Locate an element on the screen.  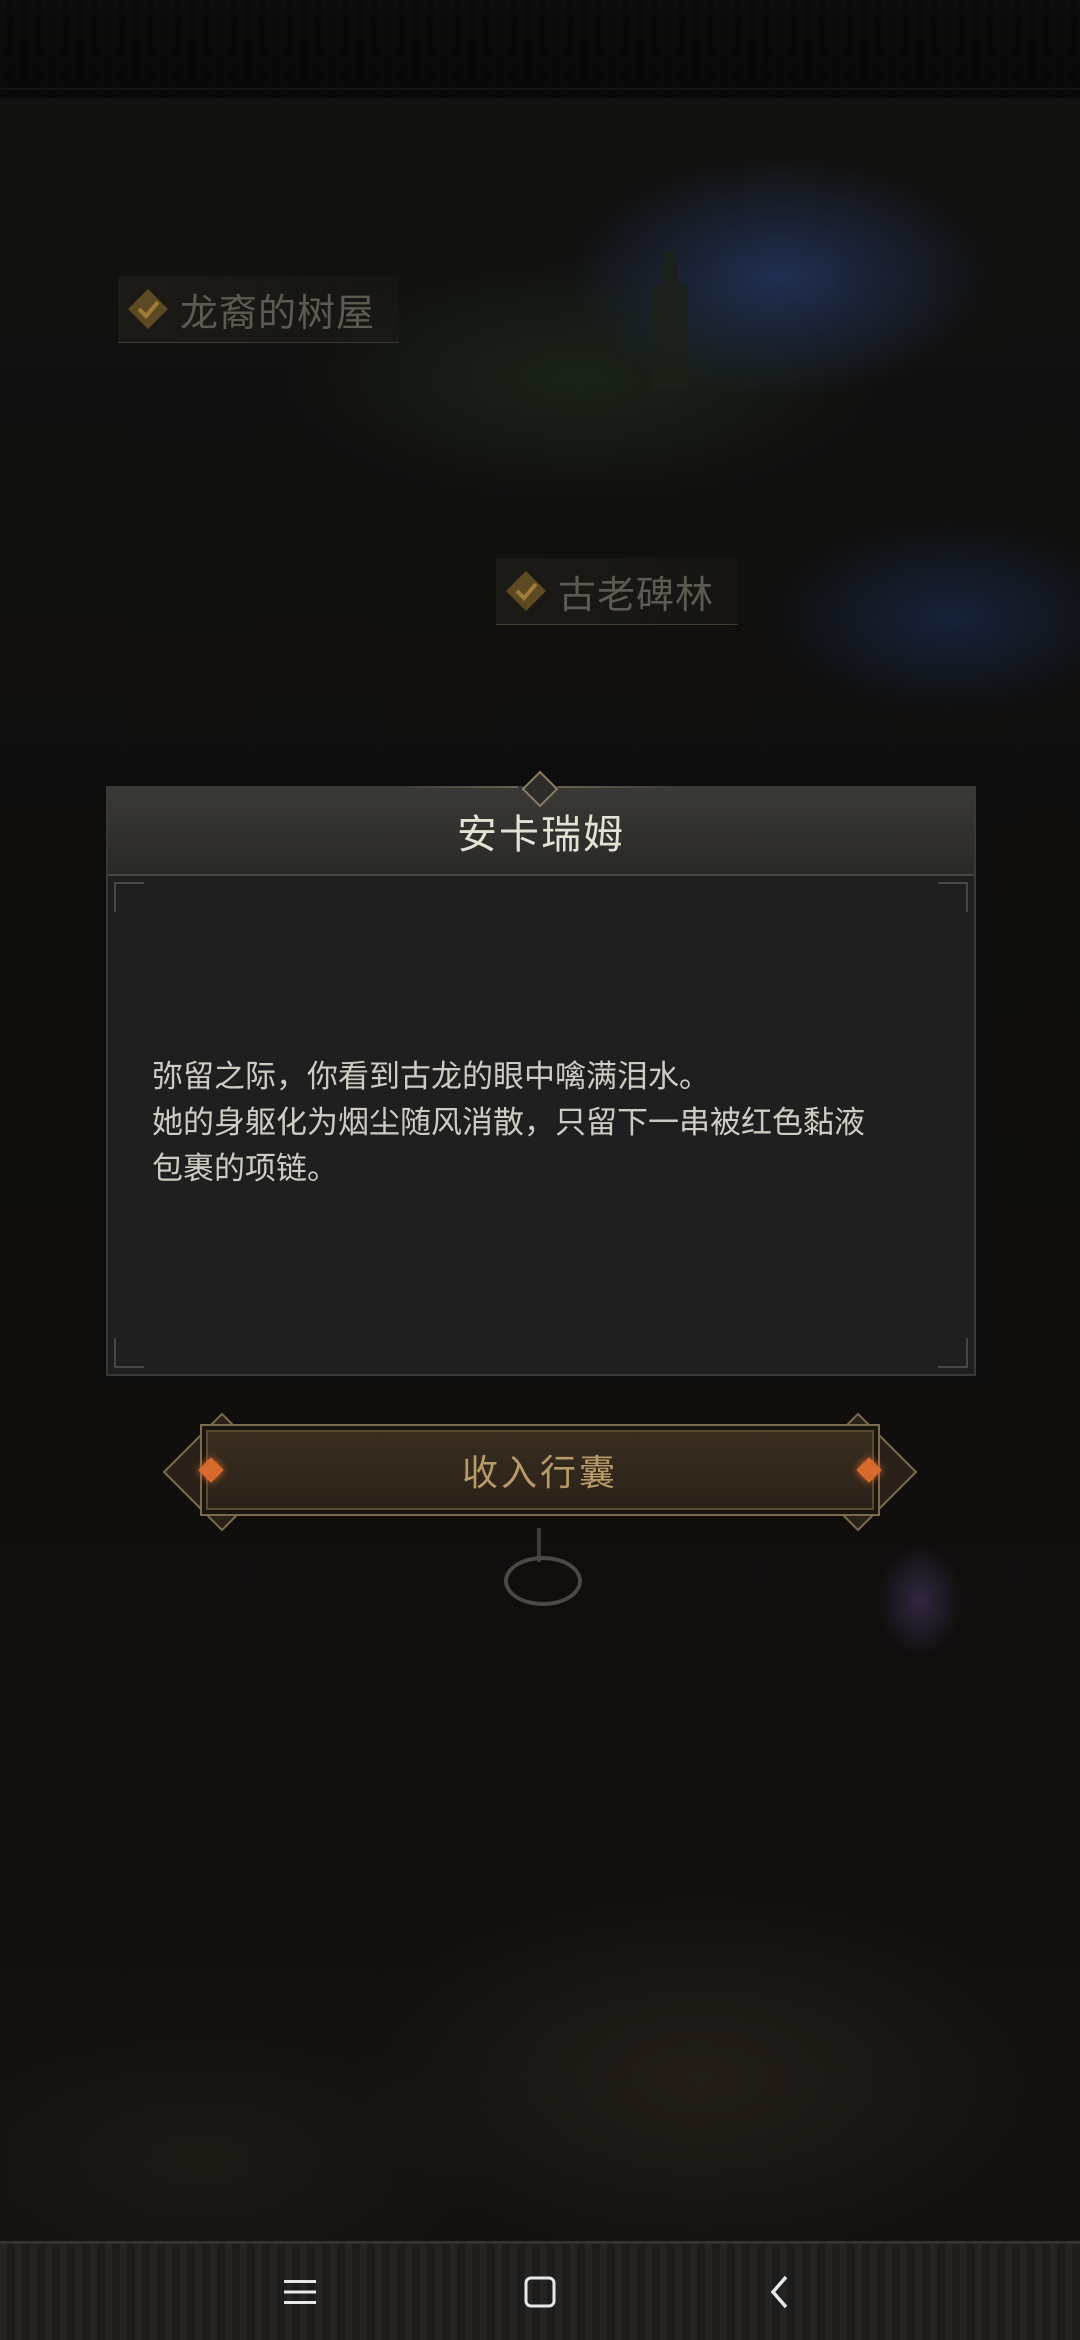
dialog-header: 安卡瑞姆 is located at coordinates (541, 823).